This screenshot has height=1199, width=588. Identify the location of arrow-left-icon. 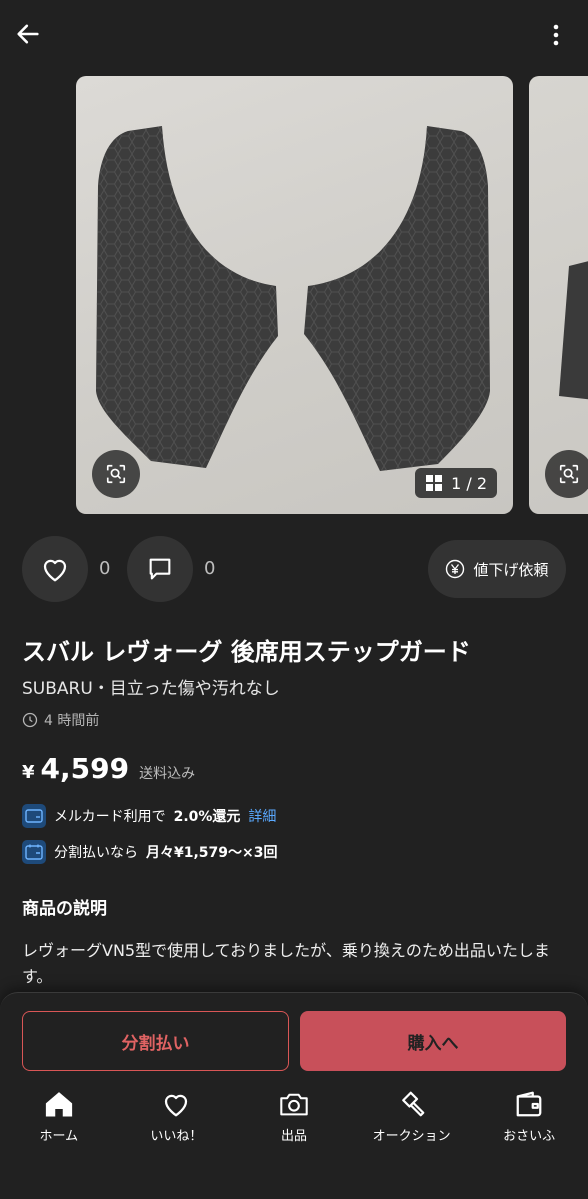
(28, 34).